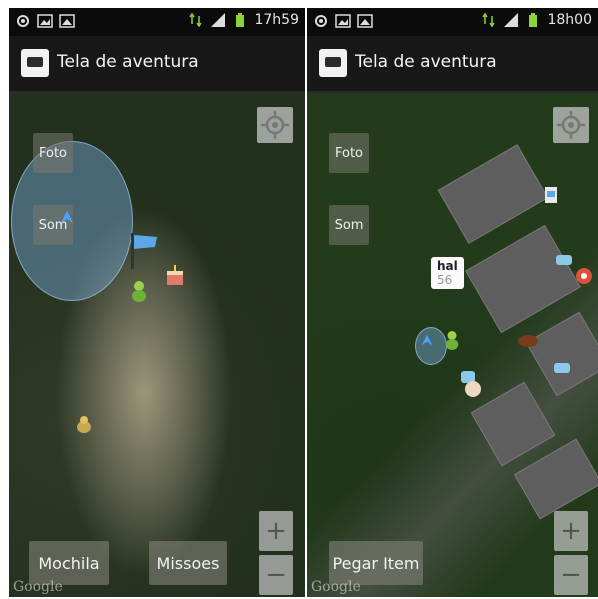 Image resolution: width=598 pixels, height=599 pixels. I want to click on status-time: 18h00, so click(569, 20).